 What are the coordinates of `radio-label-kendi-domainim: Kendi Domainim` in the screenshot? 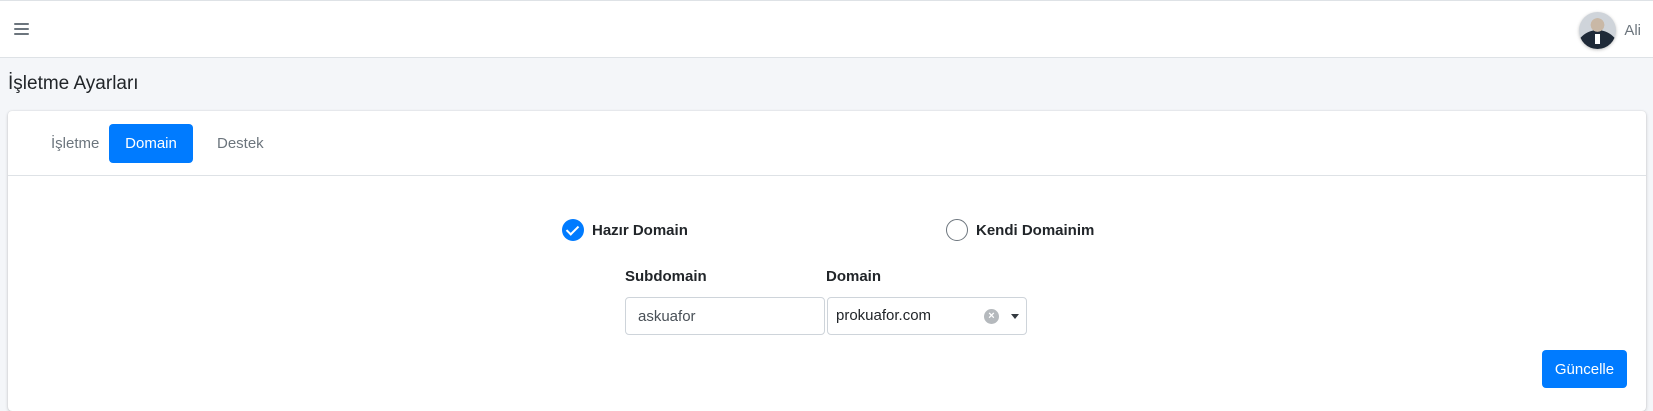 It's located at (1035, 230).